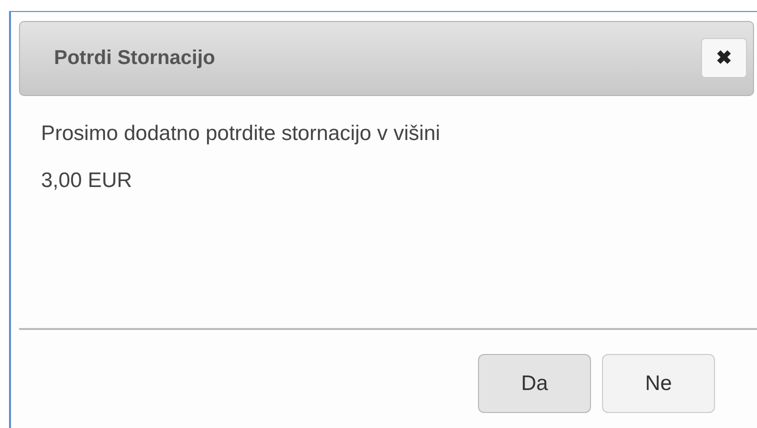 Image resolution: width=757 pixels, height=428 pixels. Describe the element at coordinates (658, 383) in the screenshot. I see `dialog-button: Ne` at that location.